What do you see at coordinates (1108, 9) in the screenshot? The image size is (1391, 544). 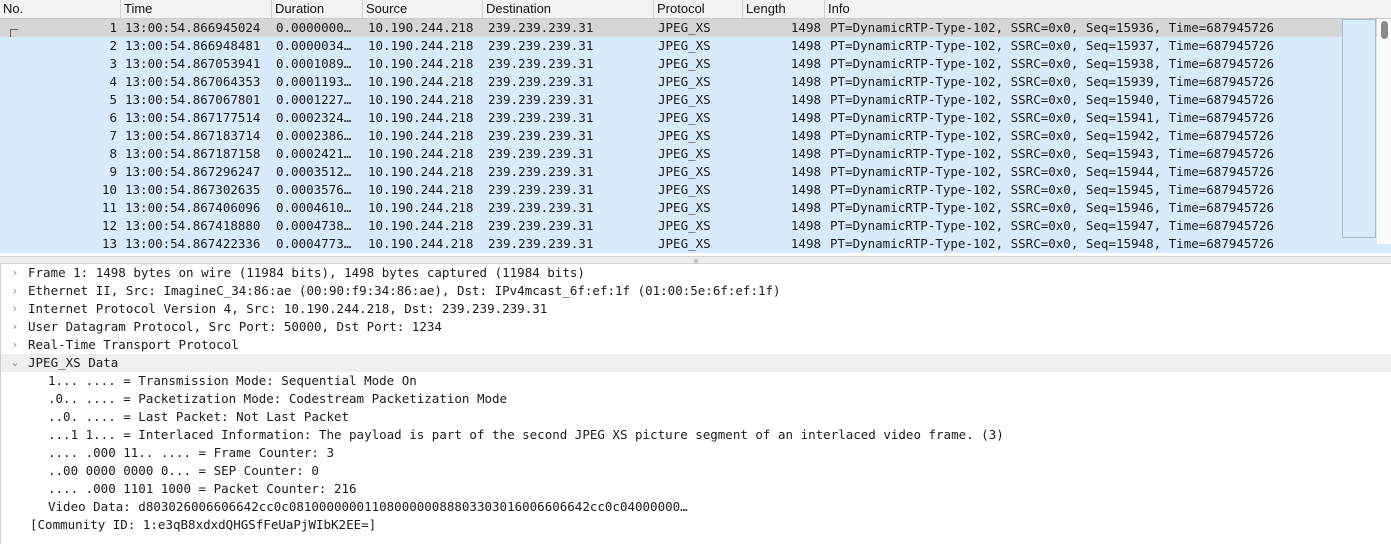 I see `column-info: Info` at bounding box center [1108, 9].